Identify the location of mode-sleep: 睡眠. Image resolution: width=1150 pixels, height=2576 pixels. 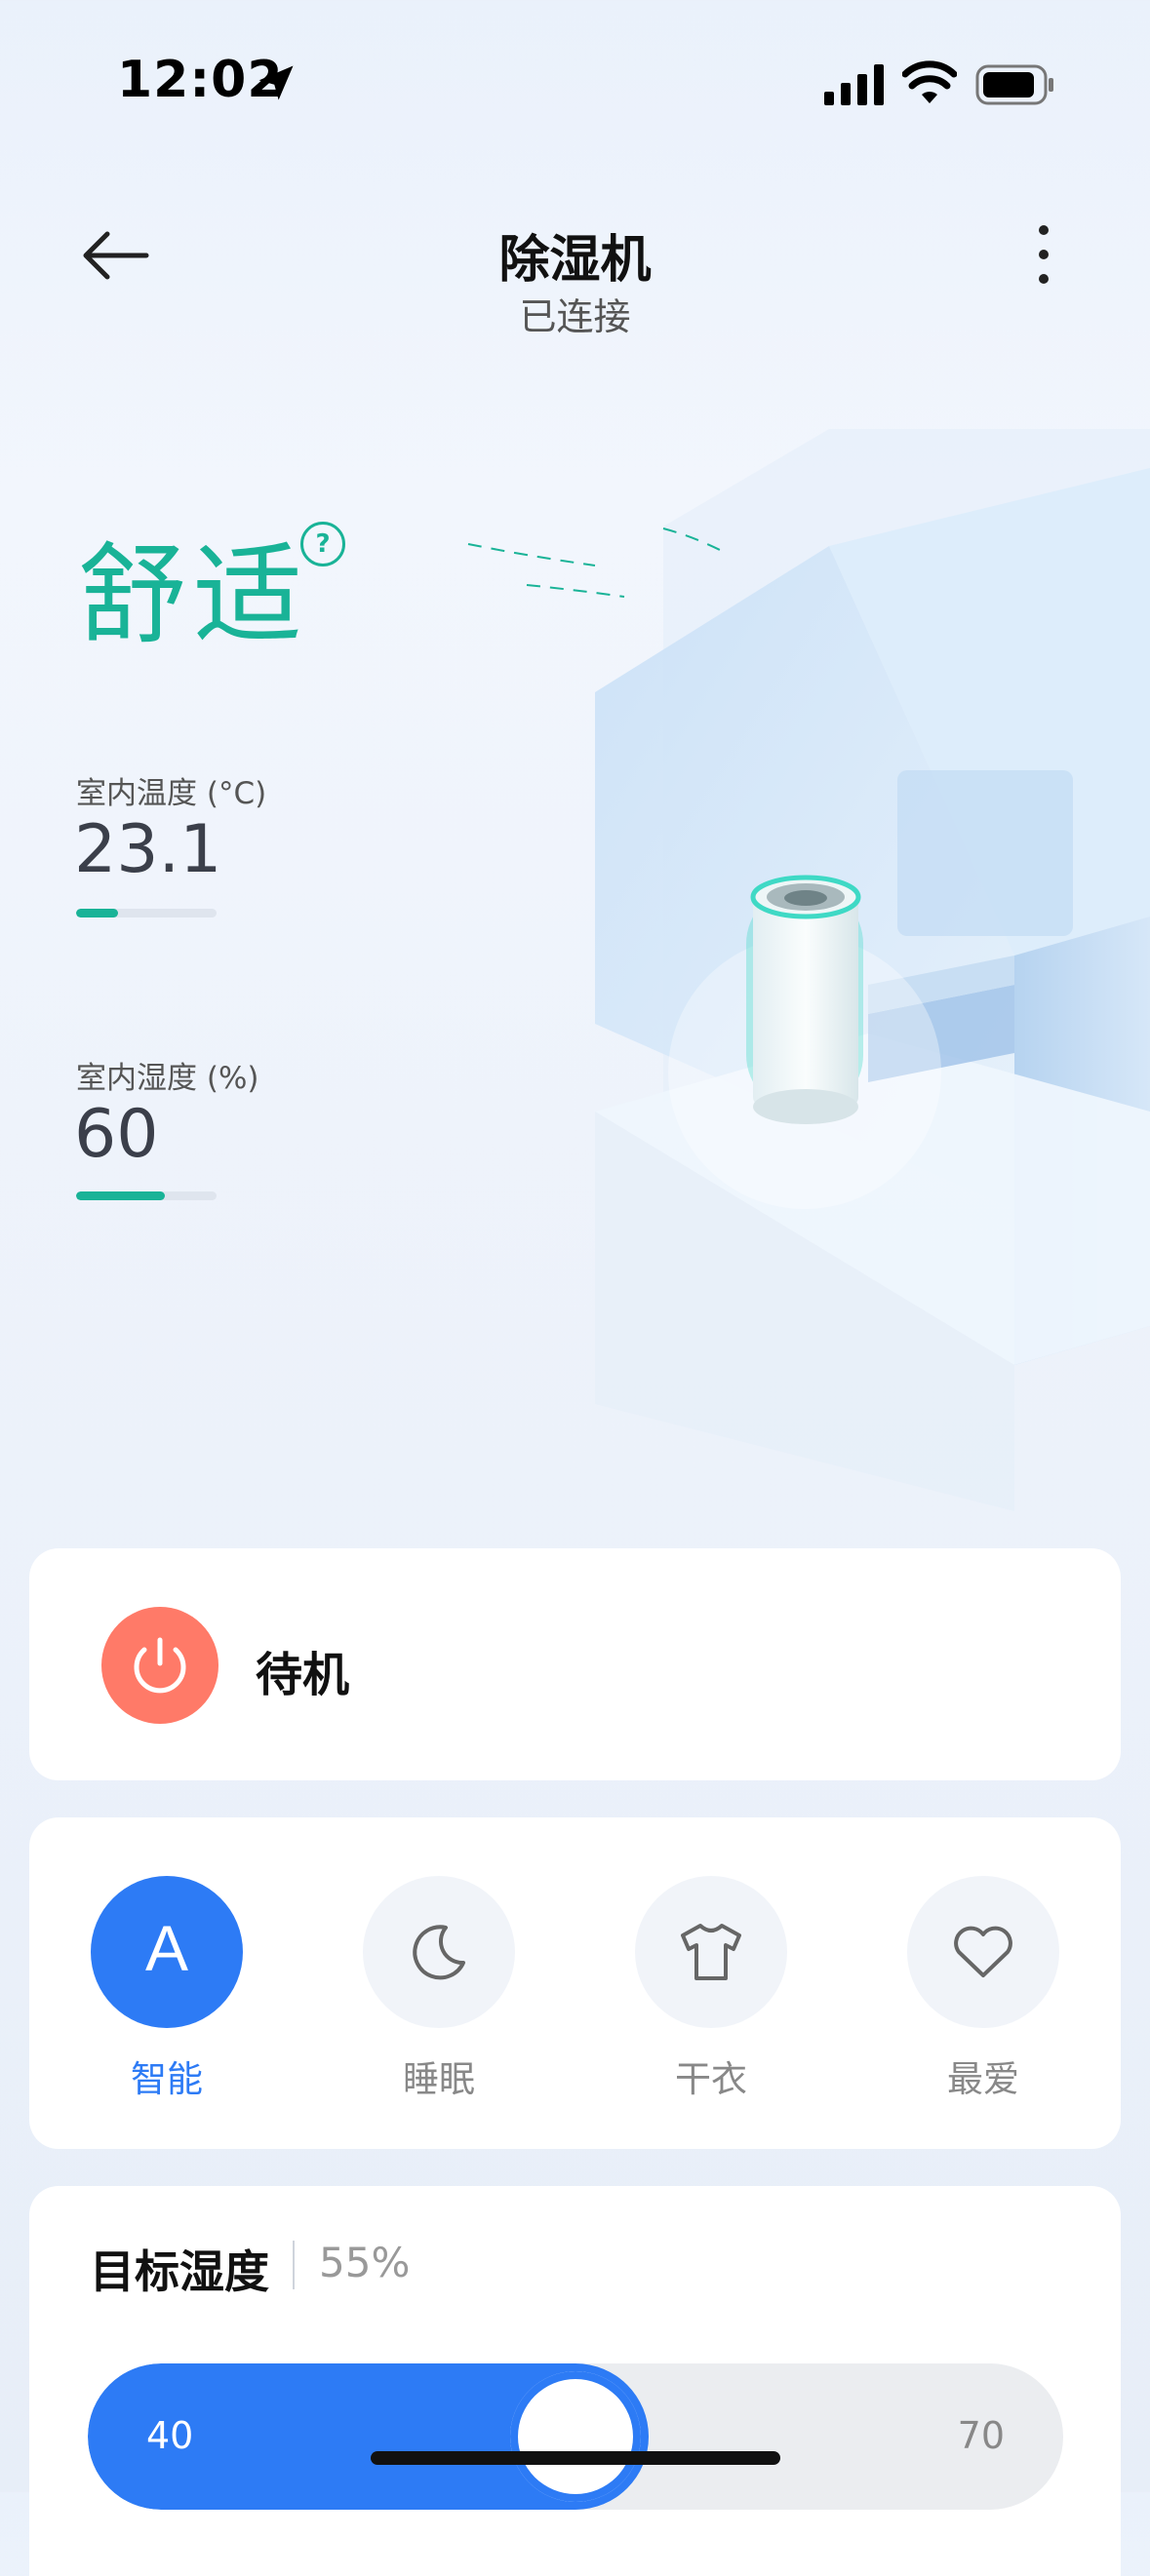
(439, 1989).